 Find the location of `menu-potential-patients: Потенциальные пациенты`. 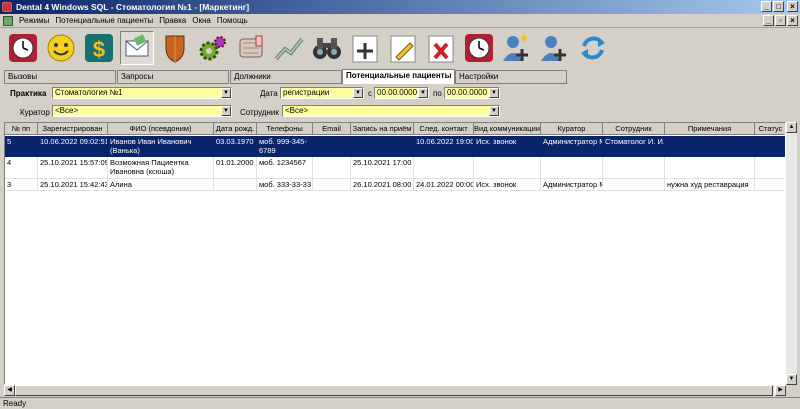

menu-potential-patients: Потенциальные пациенты is located at coordinates (104, 20).